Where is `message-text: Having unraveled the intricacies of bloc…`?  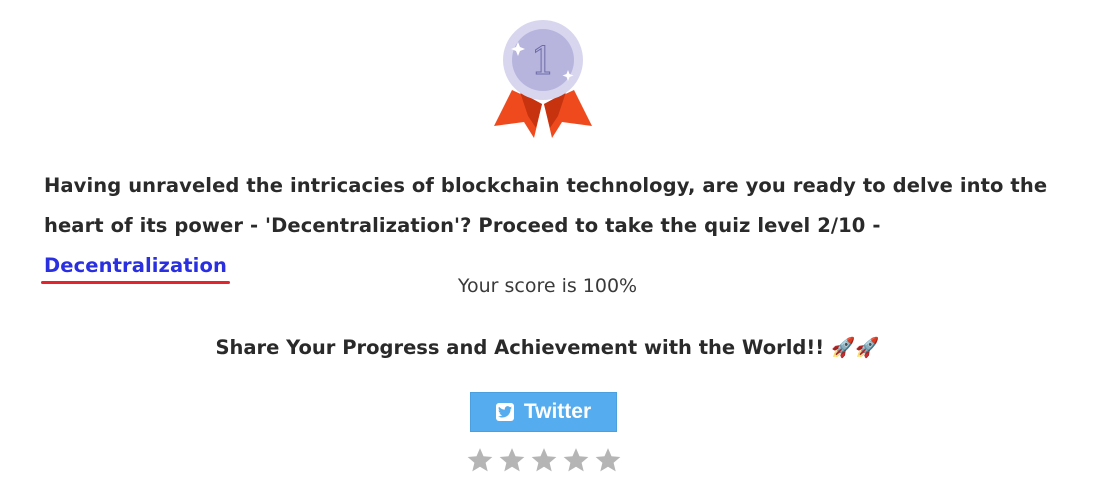
message-text: Having unraveled the intricacies of bloc… is located at coordinates (546, 205).